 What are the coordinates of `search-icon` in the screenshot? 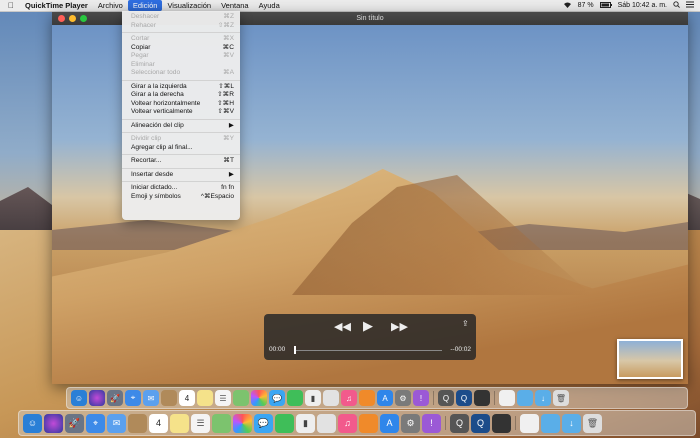 It's located at (676, 5).